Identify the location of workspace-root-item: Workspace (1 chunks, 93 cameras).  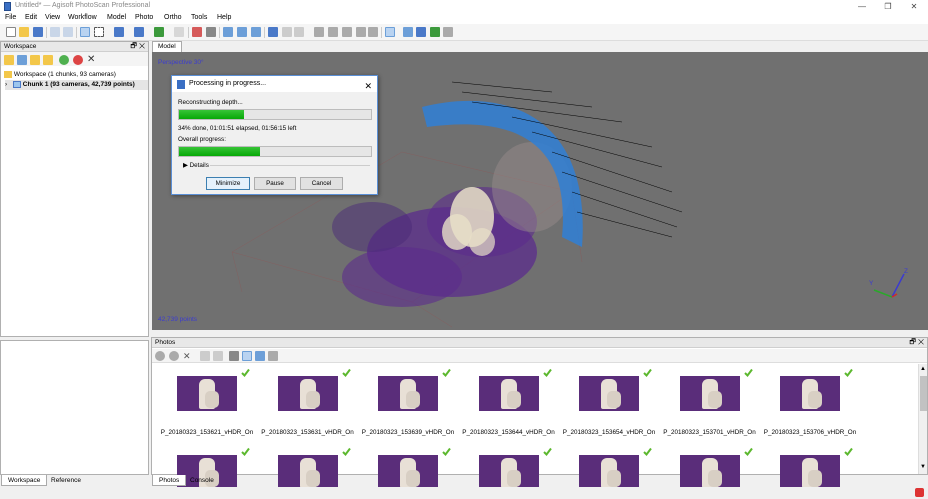
(60, 75).